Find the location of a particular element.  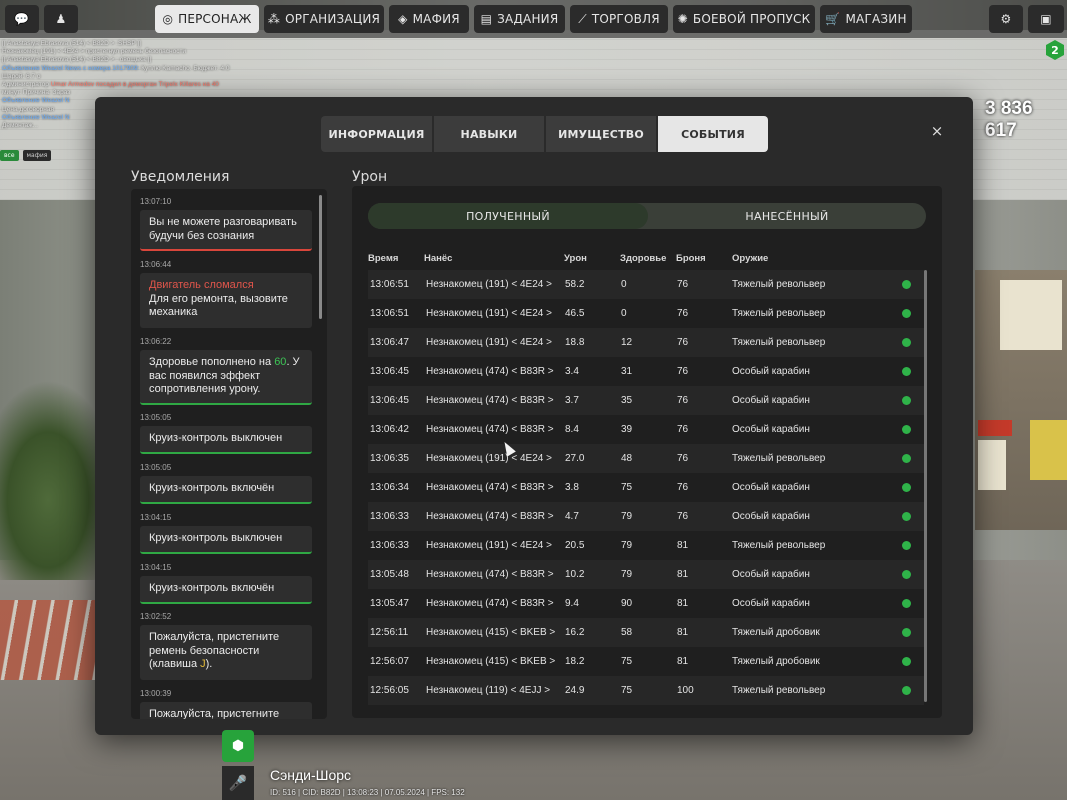

cart-icon: 🛒 is located at coordinates (833, 19).